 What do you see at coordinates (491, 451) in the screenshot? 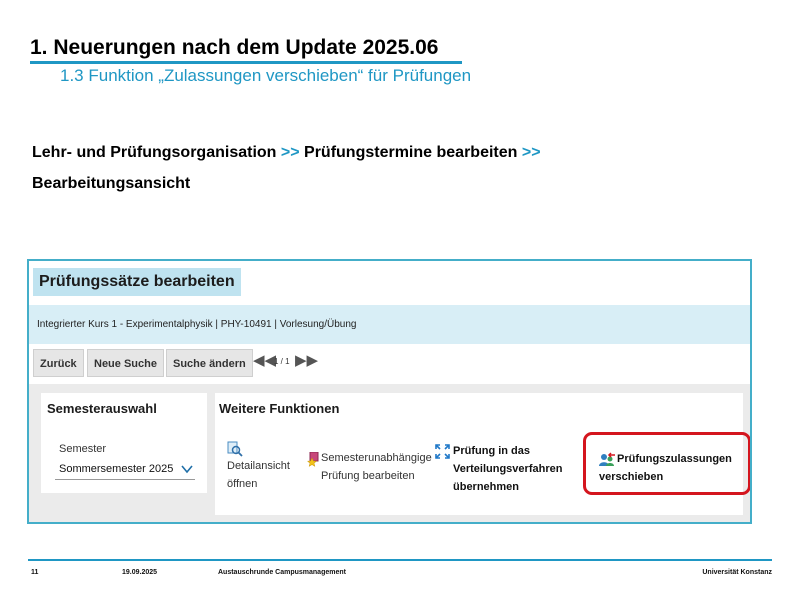
I see `function-label-line: Prüfung in das` at bounding box center [491, 451].